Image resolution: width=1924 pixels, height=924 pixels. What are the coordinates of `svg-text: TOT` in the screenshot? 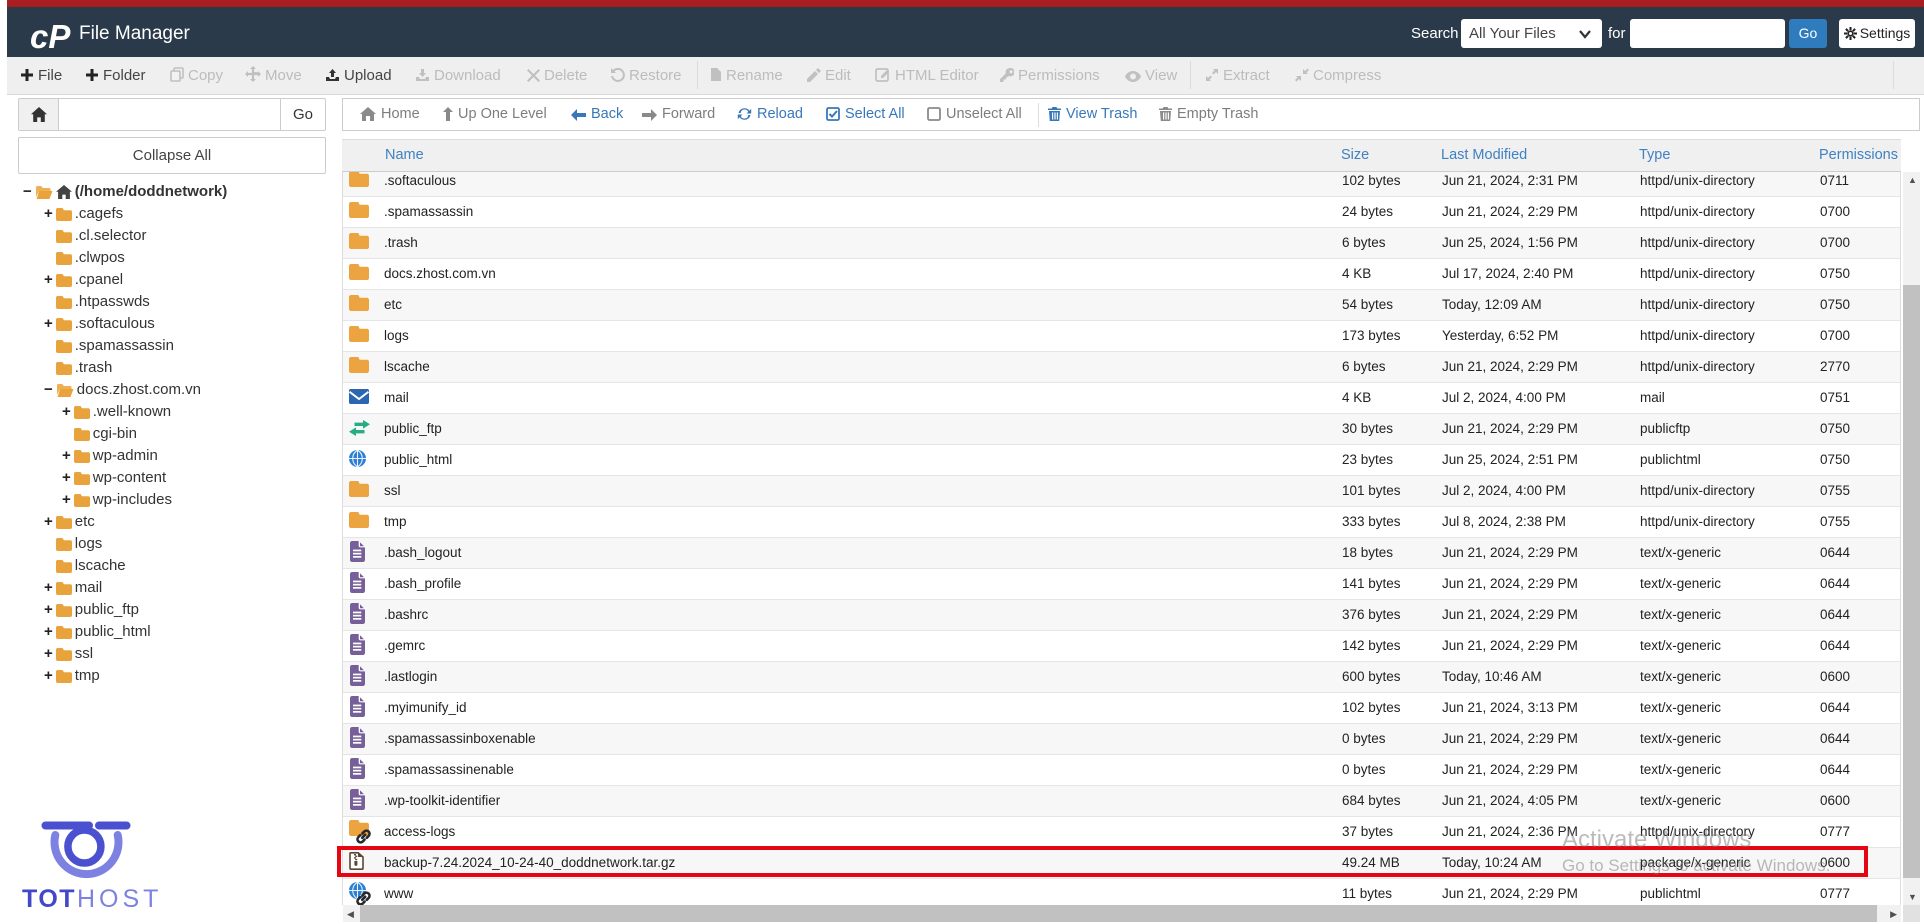 It's located at (49, 899).